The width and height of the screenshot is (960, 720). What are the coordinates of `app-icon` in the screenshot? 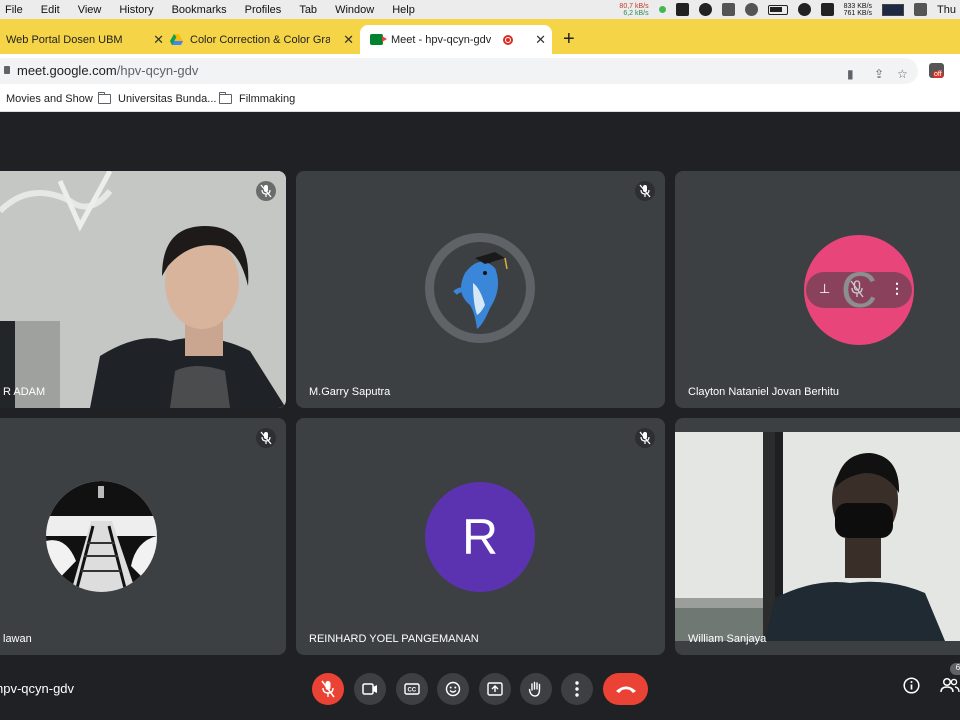 It's located at (682, 9).